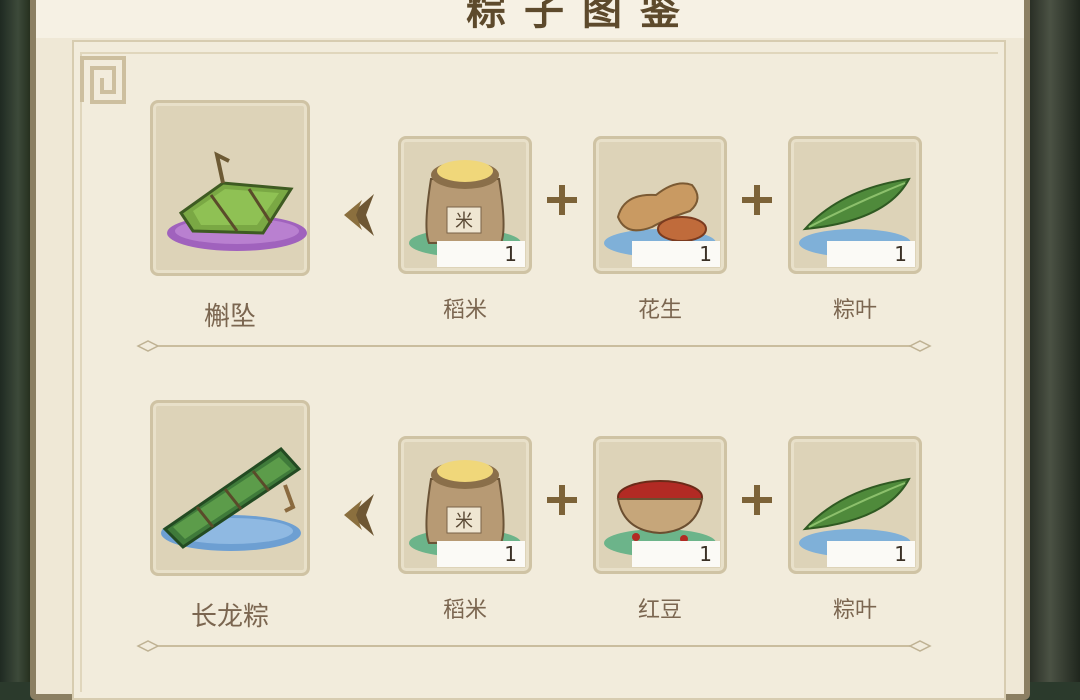 The width and height of the screenshot is (1080, 700). Describe the element at coordinates (854, 610) in the screenshot. I see `ingredient-name: 粽叶` at that location.